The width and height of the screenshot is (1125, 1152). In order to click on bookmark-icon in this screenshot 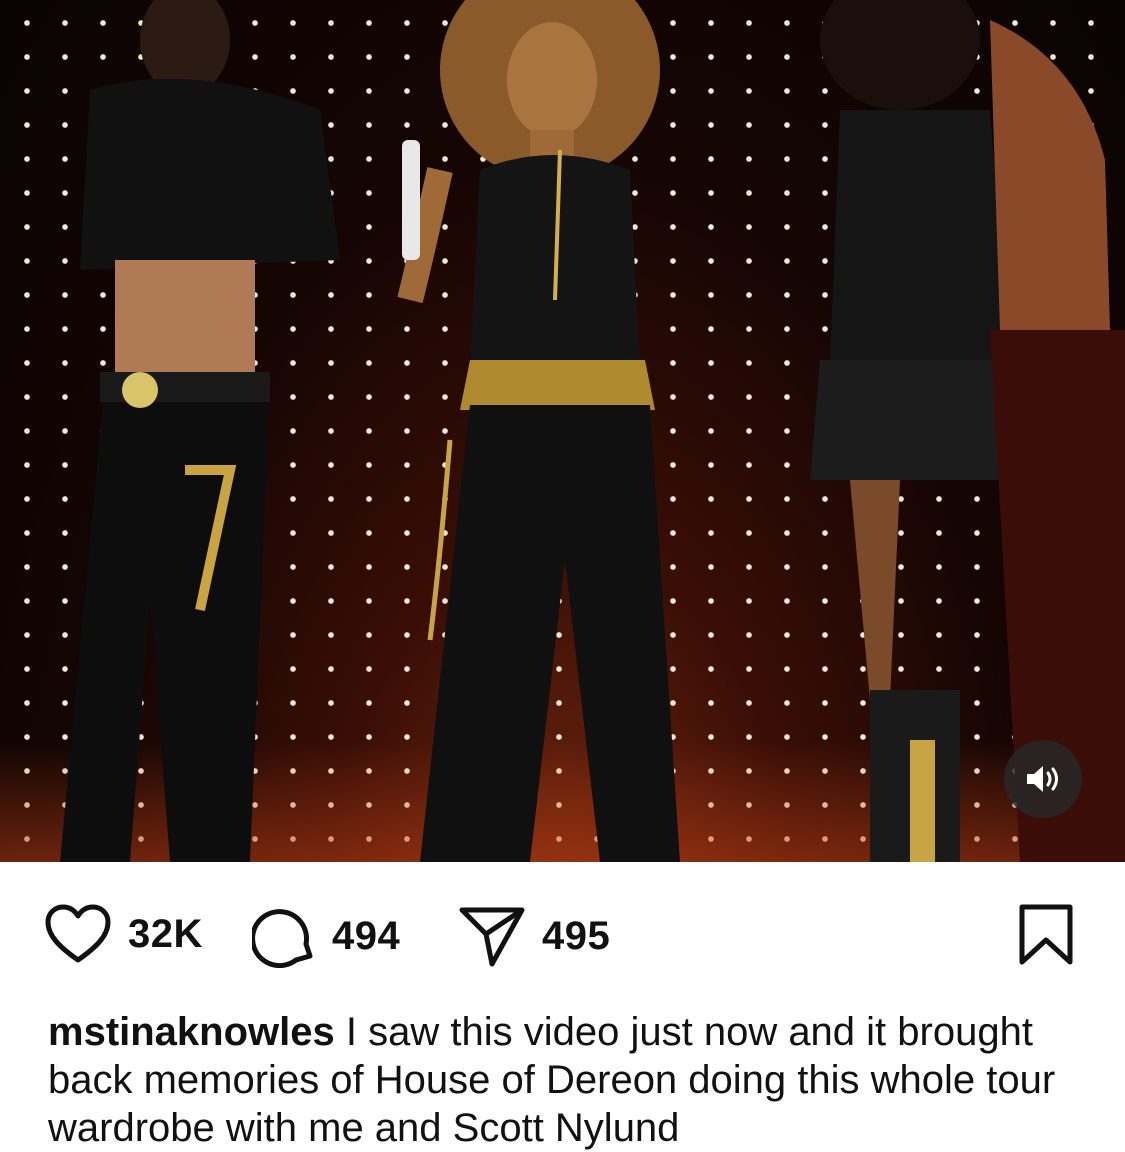, I will do `click(1046, 934)`.